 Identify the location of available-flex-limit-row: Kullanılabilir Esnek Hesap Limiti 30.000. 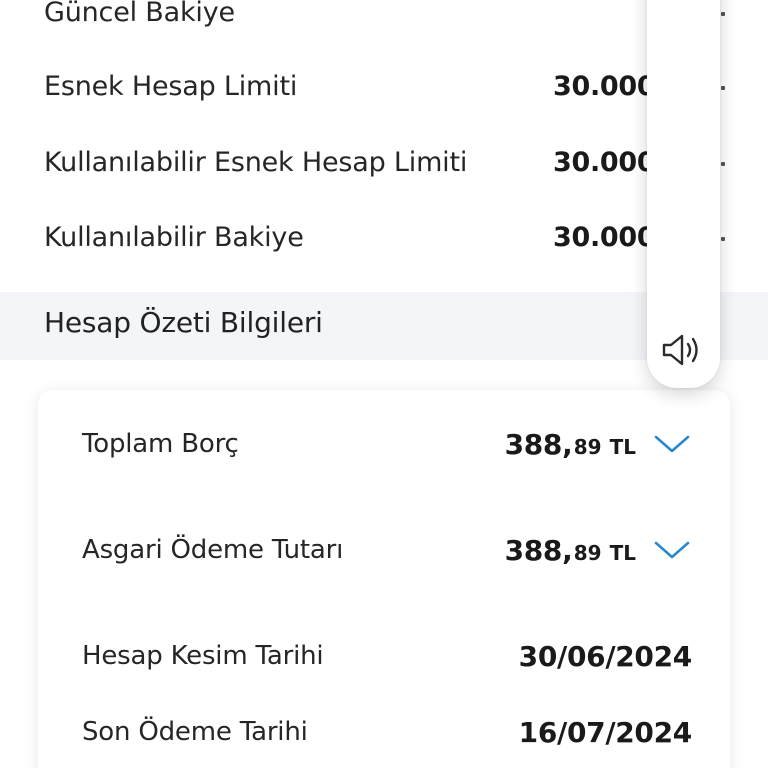
(394, 162).